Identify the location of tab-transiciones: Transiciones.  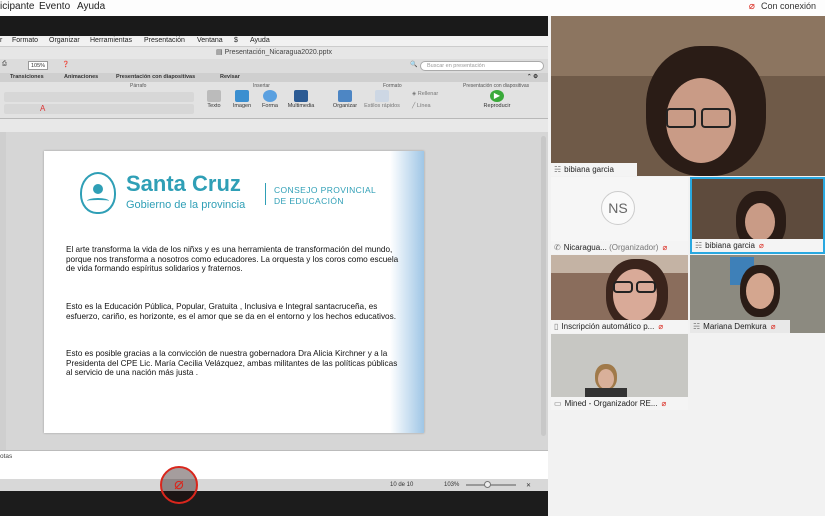
(27, 77).